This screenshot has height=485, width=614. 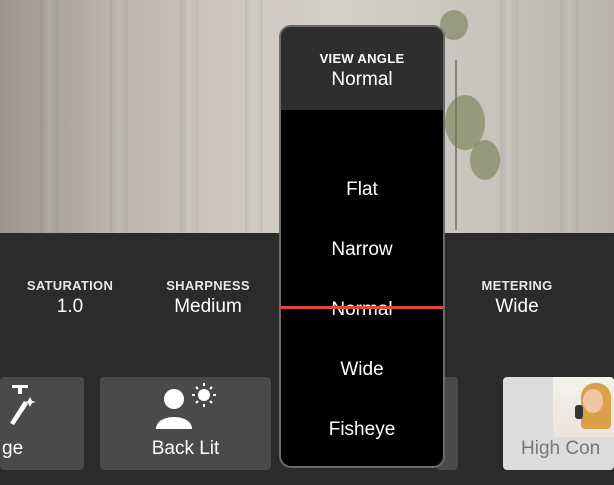 What do you see at coordinates (485, 160) in the screenshot?
I see `plant-leaves` at bounding box center [485, 160].